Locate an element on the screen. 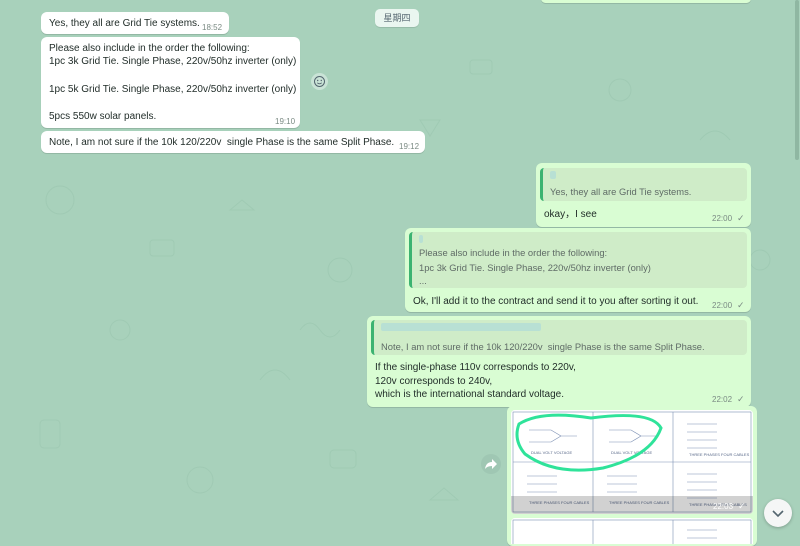 This screenshot has width=800, height=546. diagram-cell-label: THREE PHASES FOUR CABLES is located at coordinates (719, 454).